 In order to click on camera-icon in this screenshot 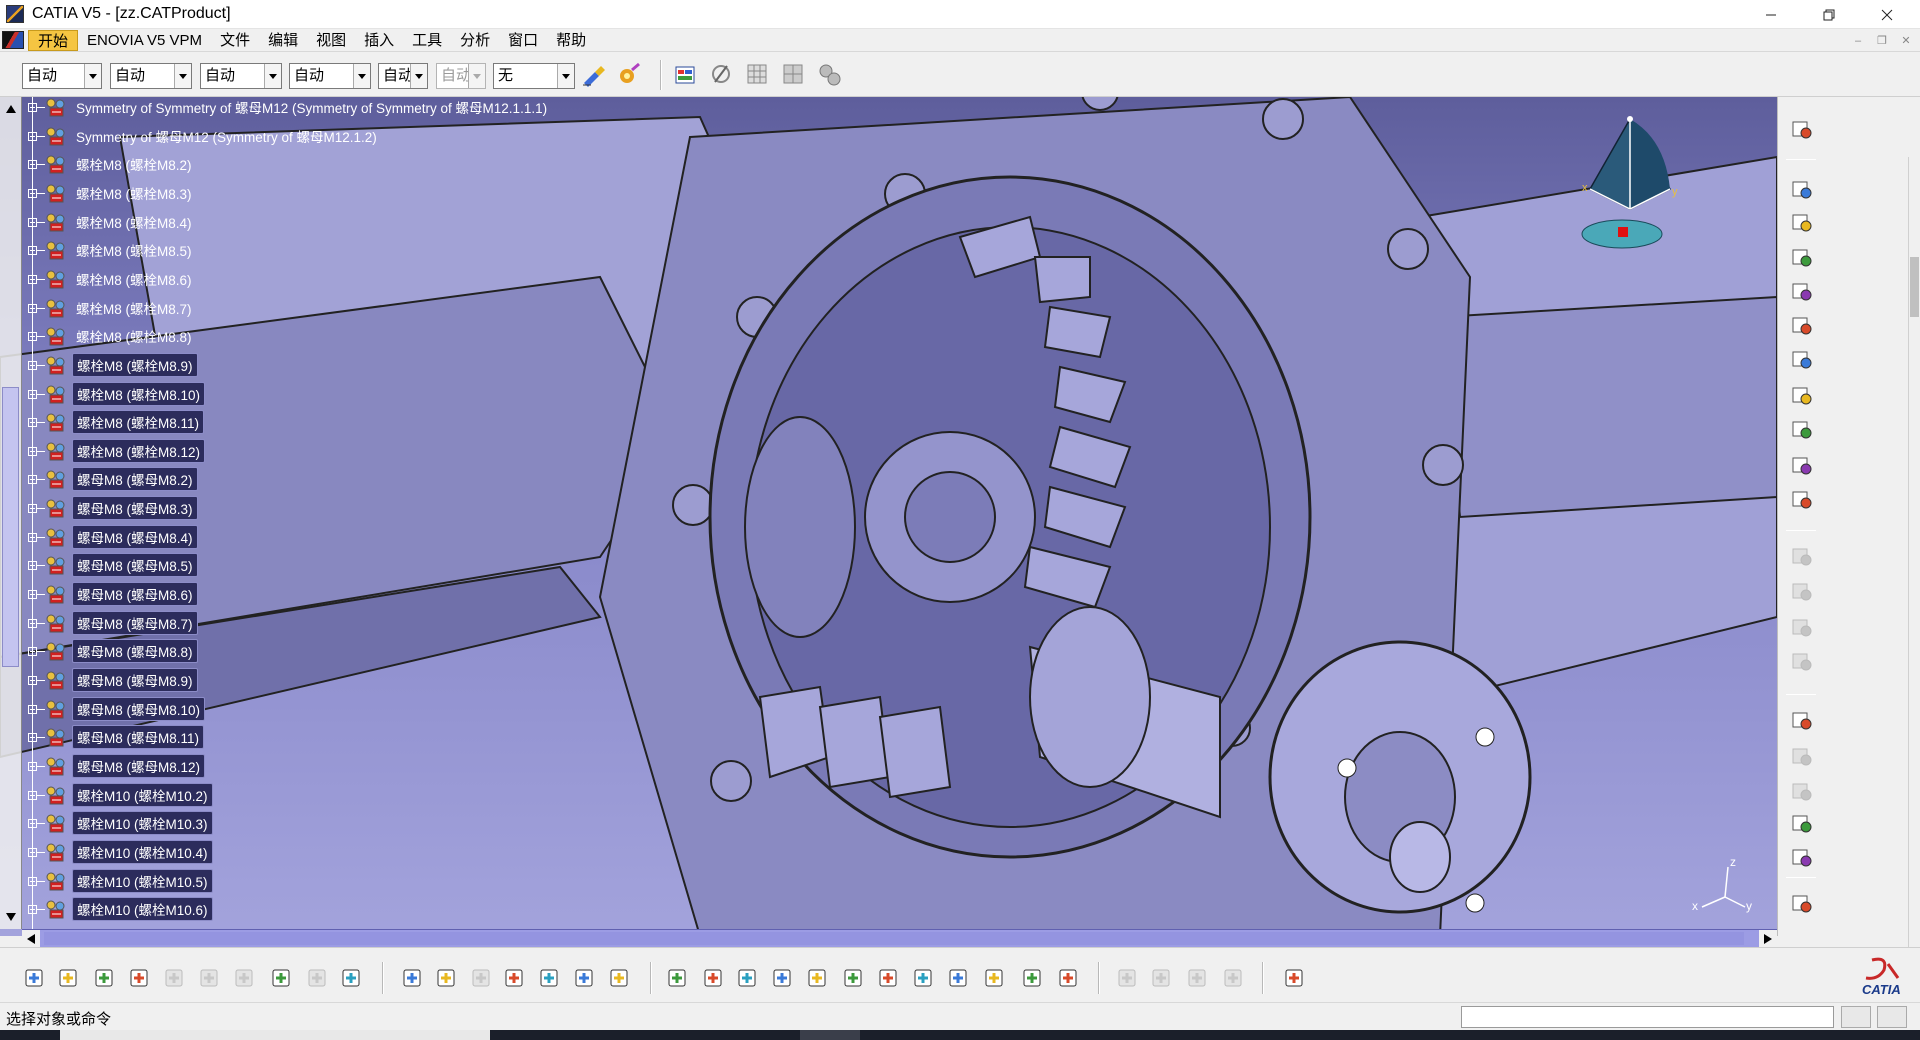, I will do `click(1295, 978)`.